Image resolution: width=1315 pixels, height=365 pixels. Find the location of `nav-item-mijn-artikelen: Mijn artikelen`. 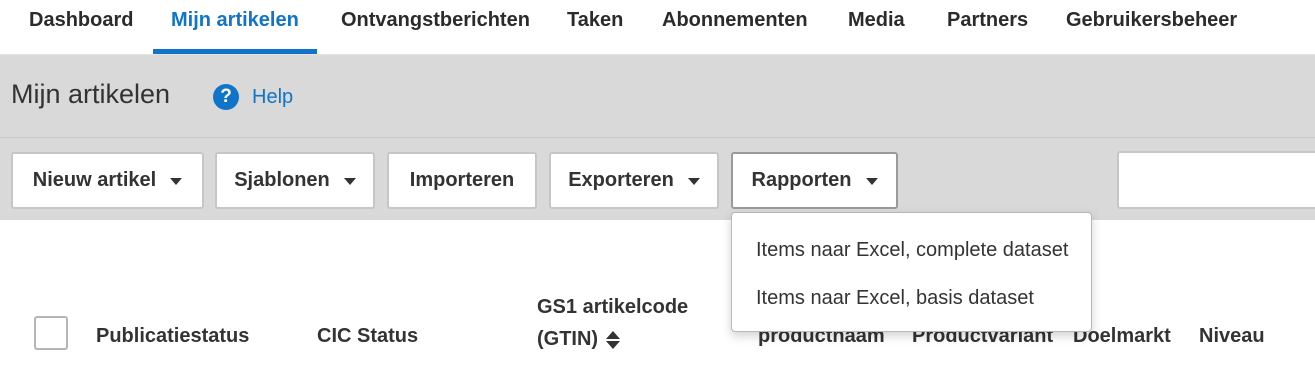

nav-item-mijn-artikelen: Mijn artikelen is located at coordinates (235, 27).